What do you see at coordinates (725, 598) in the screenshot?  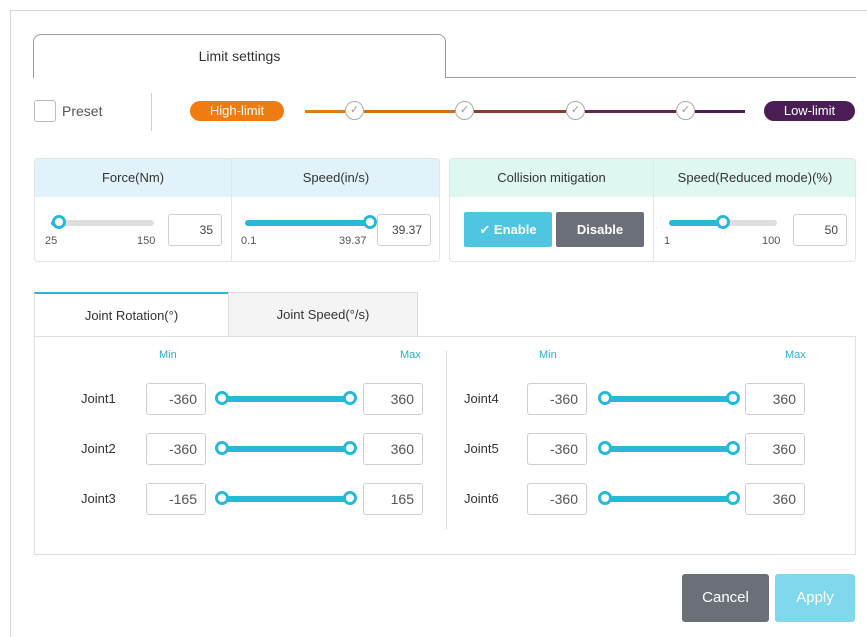 I see `cancel-button: Cancel` at bounding box center [725, 598].